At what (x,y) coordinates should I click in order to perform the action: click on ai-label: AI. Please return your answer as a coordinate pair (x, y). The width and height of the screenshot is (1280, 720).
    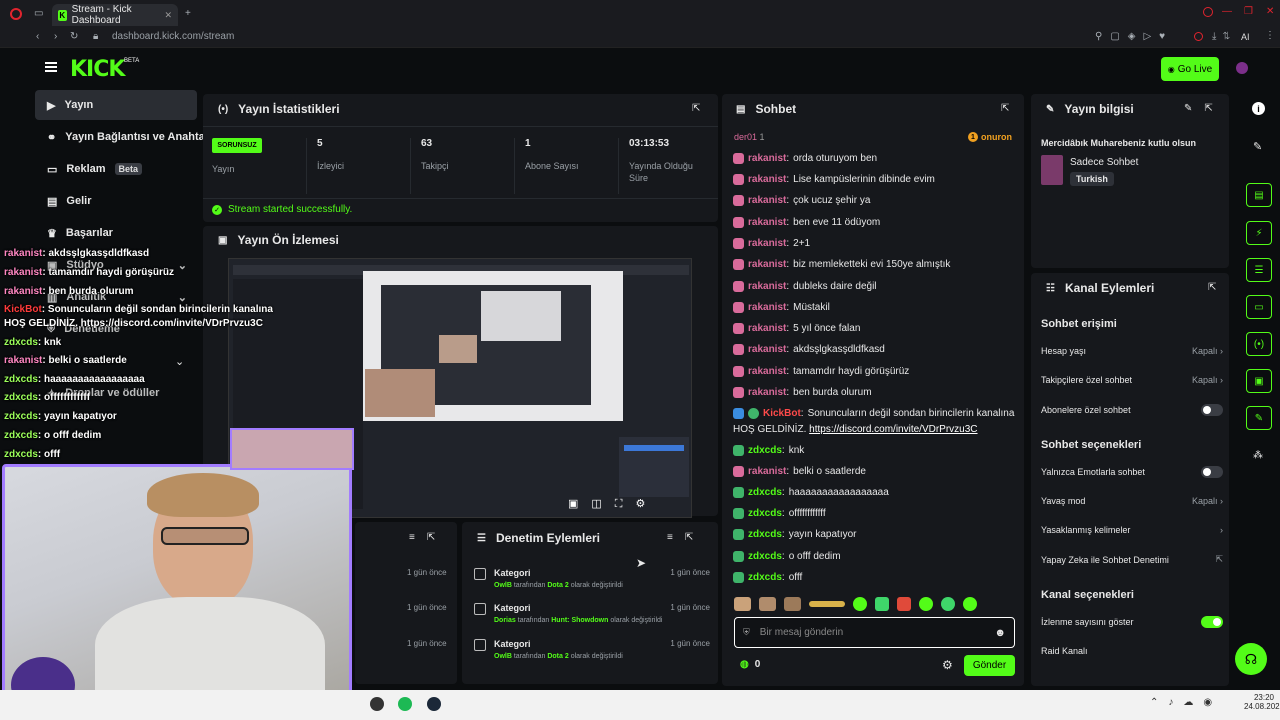
    Looking at the image, I should click on (1245, 37).